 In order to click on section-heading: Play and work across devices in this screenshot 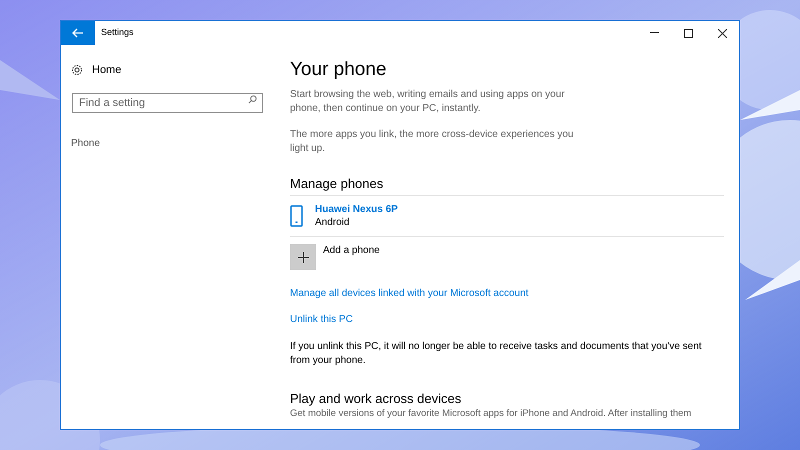, I will do `click(376, 398)`.